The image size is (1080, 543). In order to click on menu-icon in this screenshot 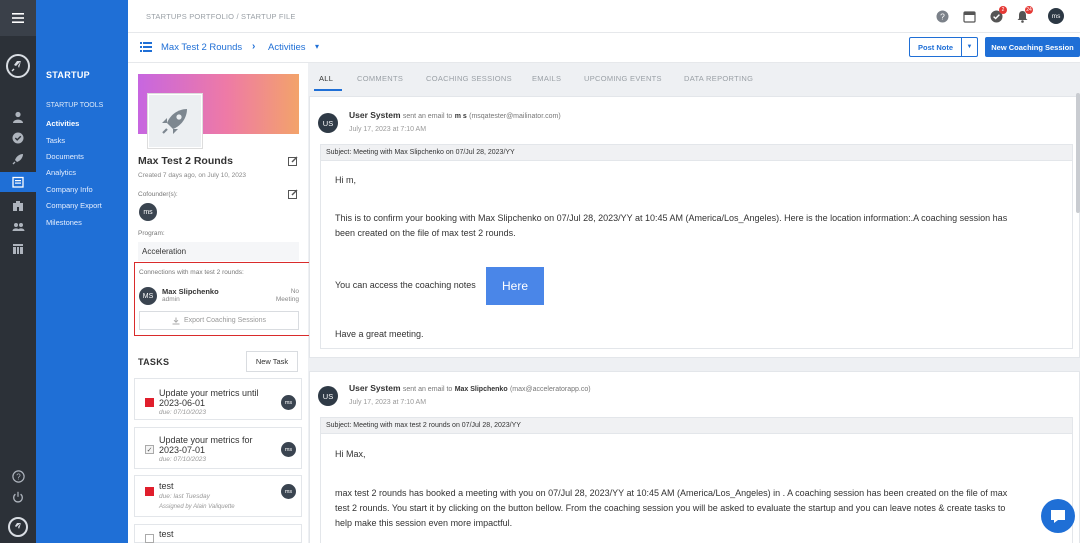, I will do `click(18, 18)`.